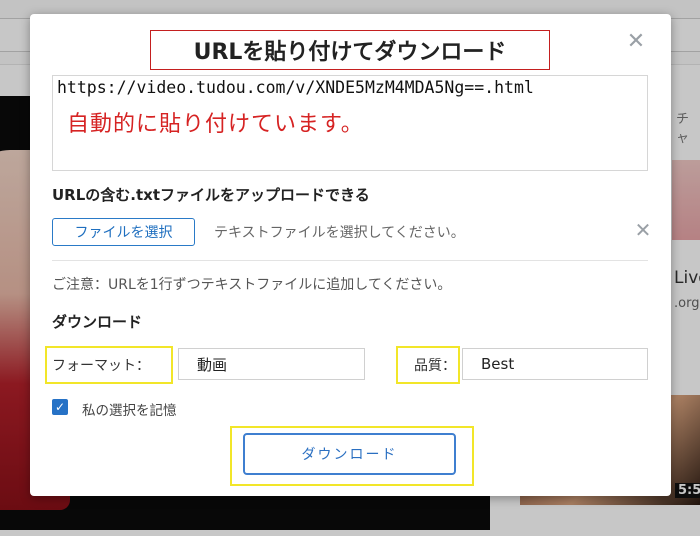  I want to click on upload-heading: URLの含む.txtファイルをアップロードできる, so click(211, 195).